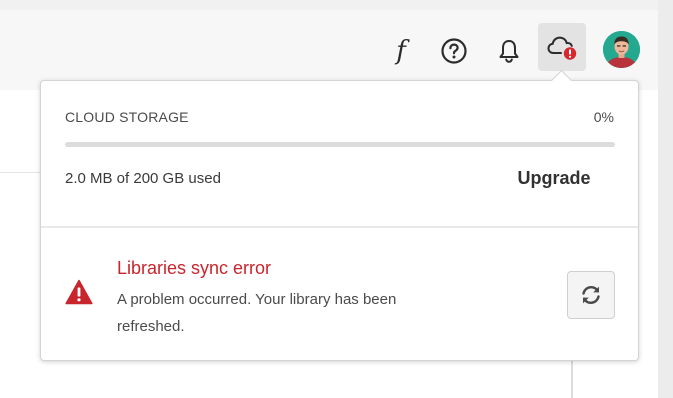  I want to click on bell-icon, so click(509, 51).